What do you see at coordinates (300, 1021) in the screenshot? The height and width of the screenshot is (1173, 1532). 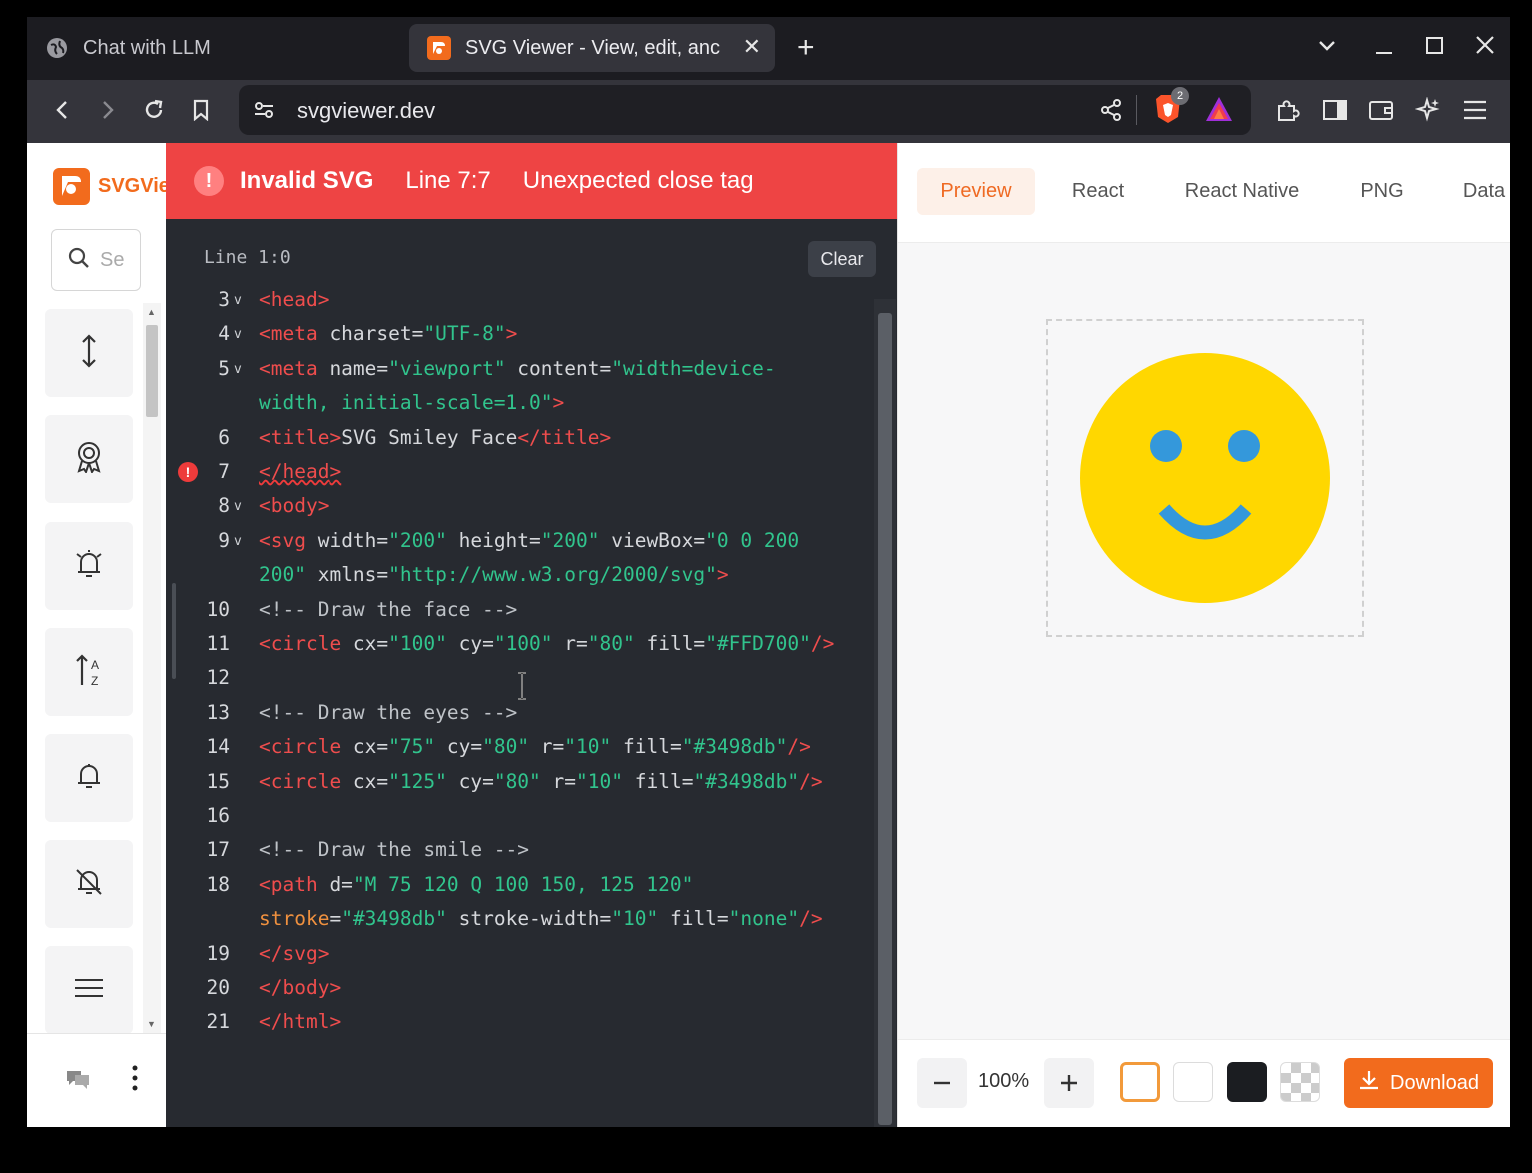 I see `code-line: </html>` at bounding box center [300, 1021].